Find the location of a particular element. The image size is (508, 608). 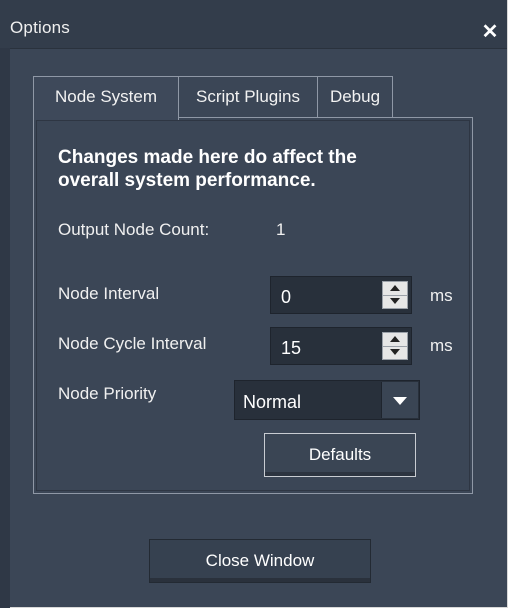

output-node-count-label: Output Node Count: is located at coordinates (134, 229).